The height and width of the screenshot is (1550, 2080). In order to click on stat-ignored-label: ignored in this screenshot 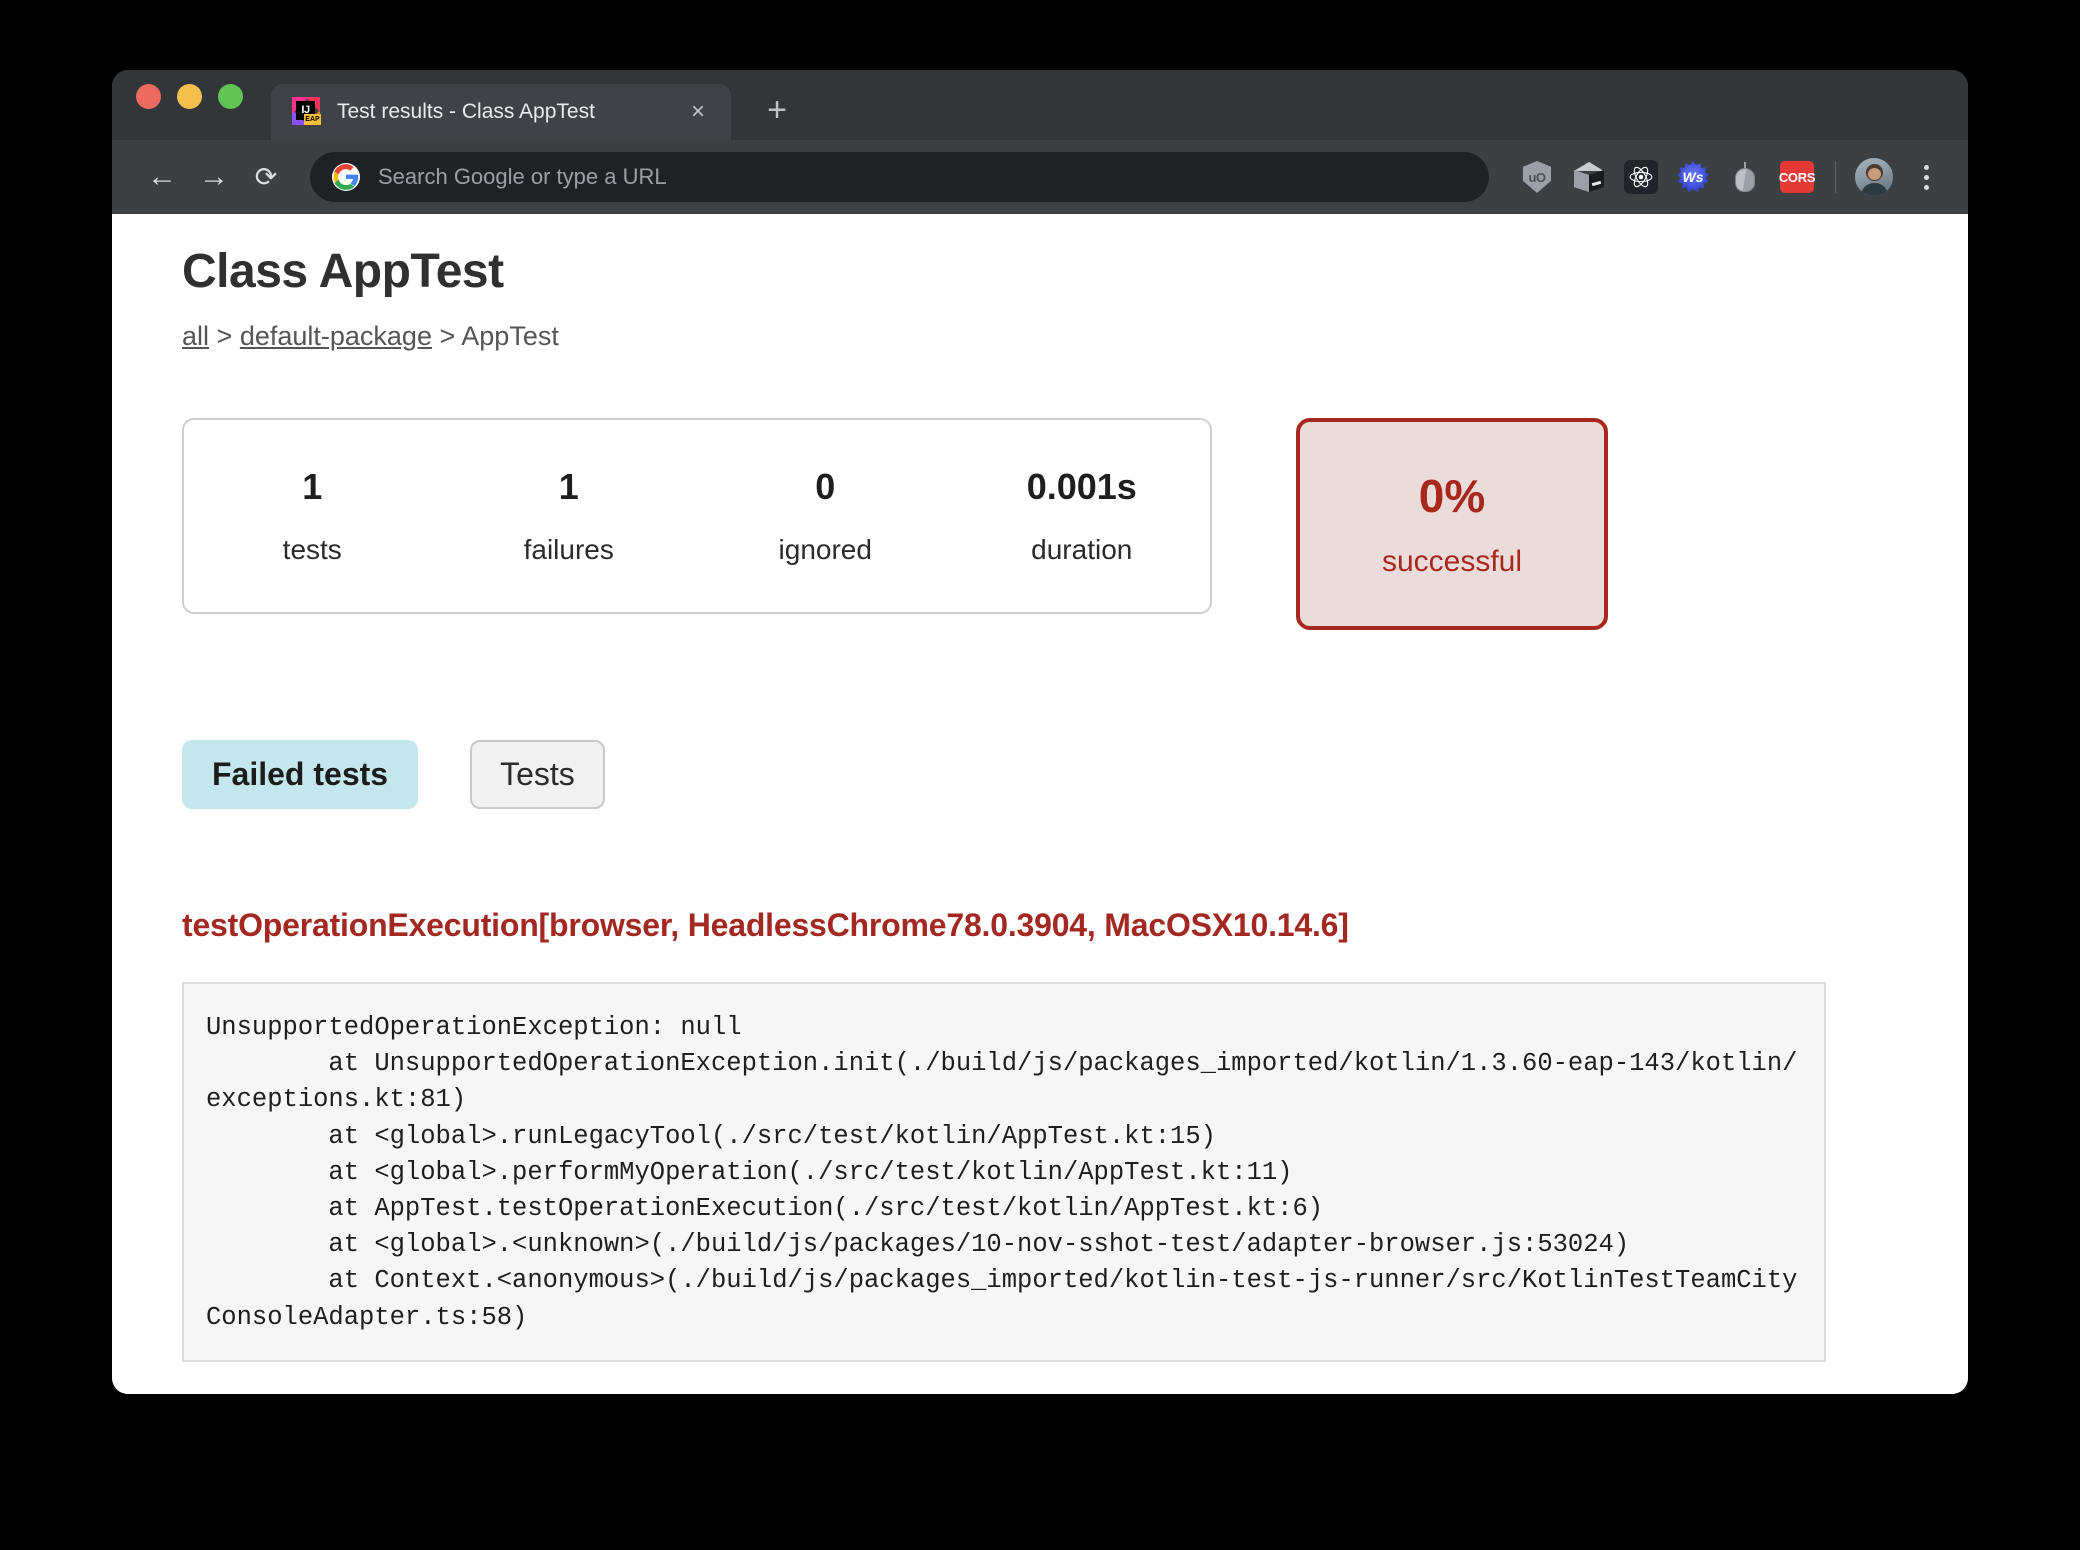, I will do `click(825, 549)`.